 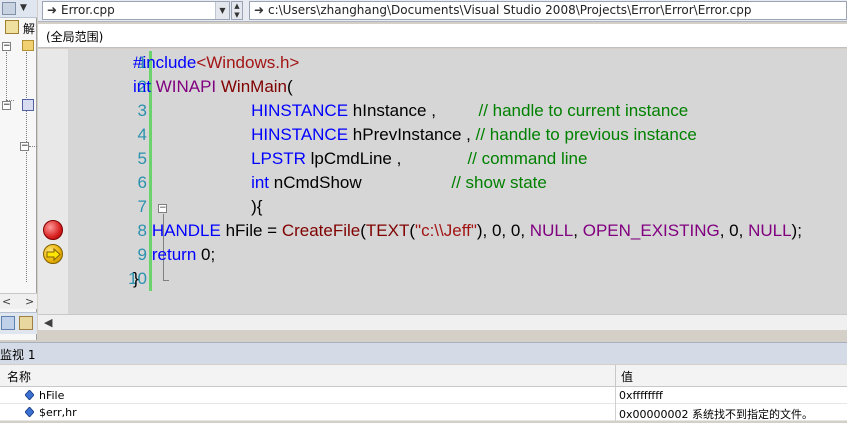 I want to click on watch-row-value: 0xffffffff, so click(x=641, y=395).